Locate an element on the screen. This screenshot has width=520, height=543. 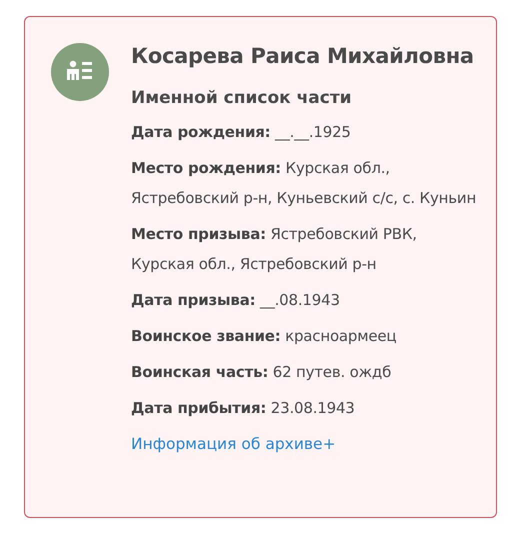
record-field: Воинская часть: 62 путев. ождб is located at coordinates (306, 372).